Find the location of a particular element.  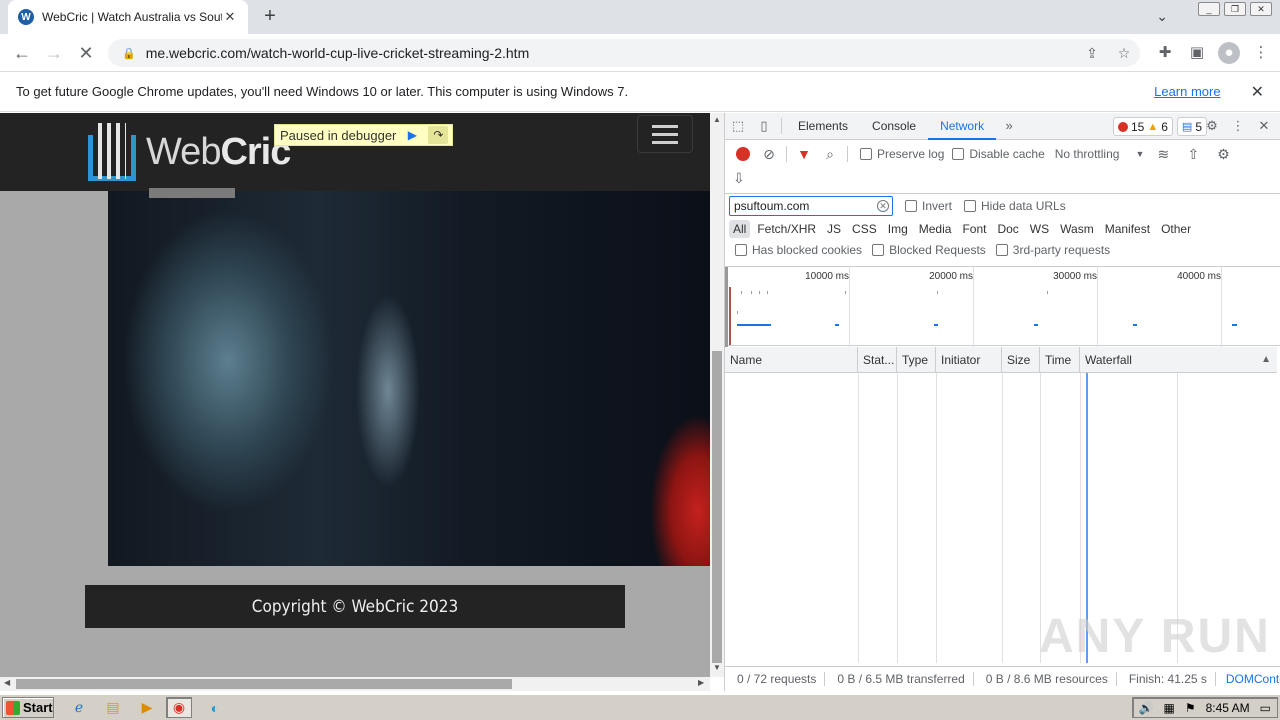

type-filter-font: Font is located at coordinates (974, 229).